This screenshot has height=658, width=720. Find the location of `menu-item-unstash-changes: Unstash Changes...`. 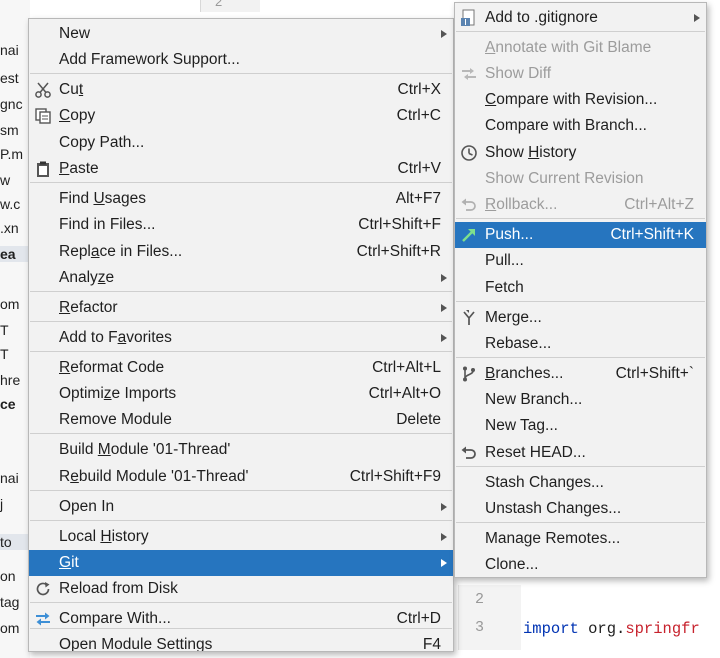

menu-item-unstash-changes: Unstash Changes... is located at coordinates (580, 509).